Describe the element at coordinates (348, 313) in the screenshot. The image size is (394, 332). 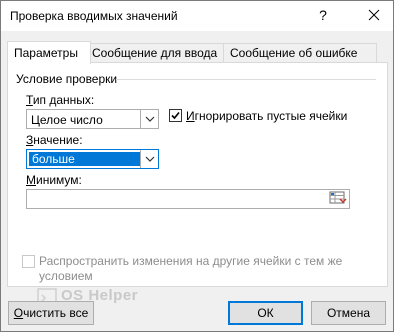
I see `cancel-button: Отмена` at that location.